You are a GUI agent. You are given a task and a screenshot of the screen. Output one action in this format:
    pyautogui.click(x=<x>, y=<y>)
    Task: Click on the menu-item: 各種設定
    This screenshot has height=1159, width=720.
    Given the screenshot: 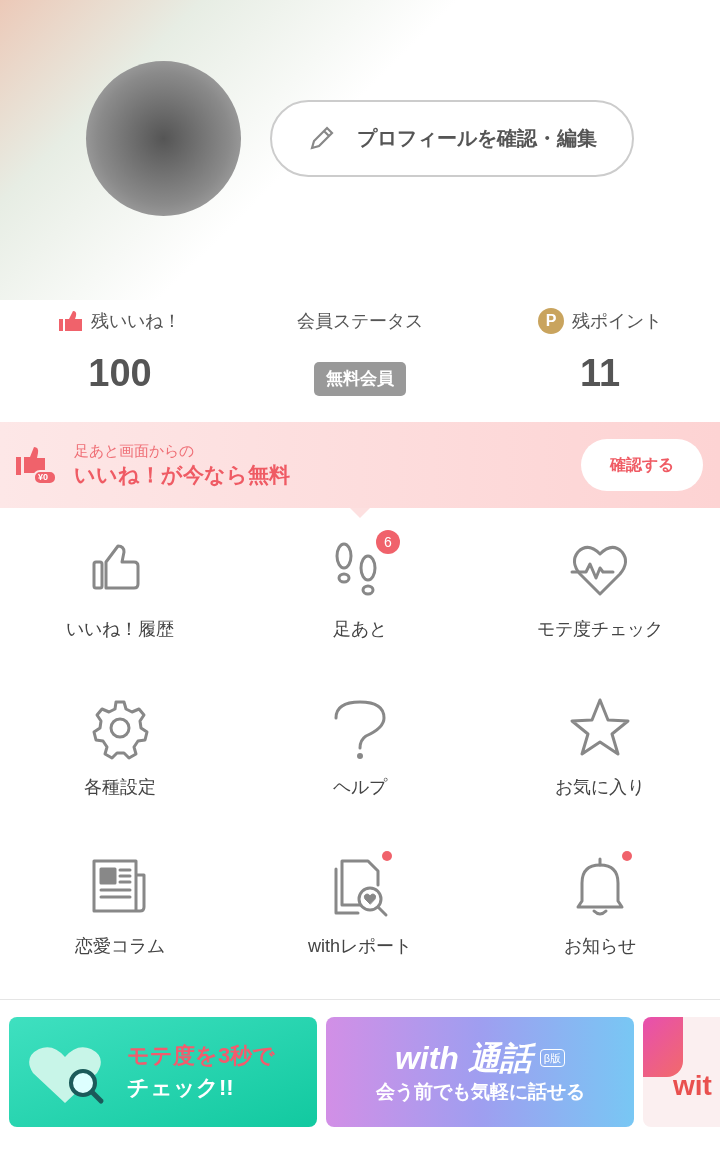 What is the action you would take?
    pyautogui.click(x=120, y=760)
    